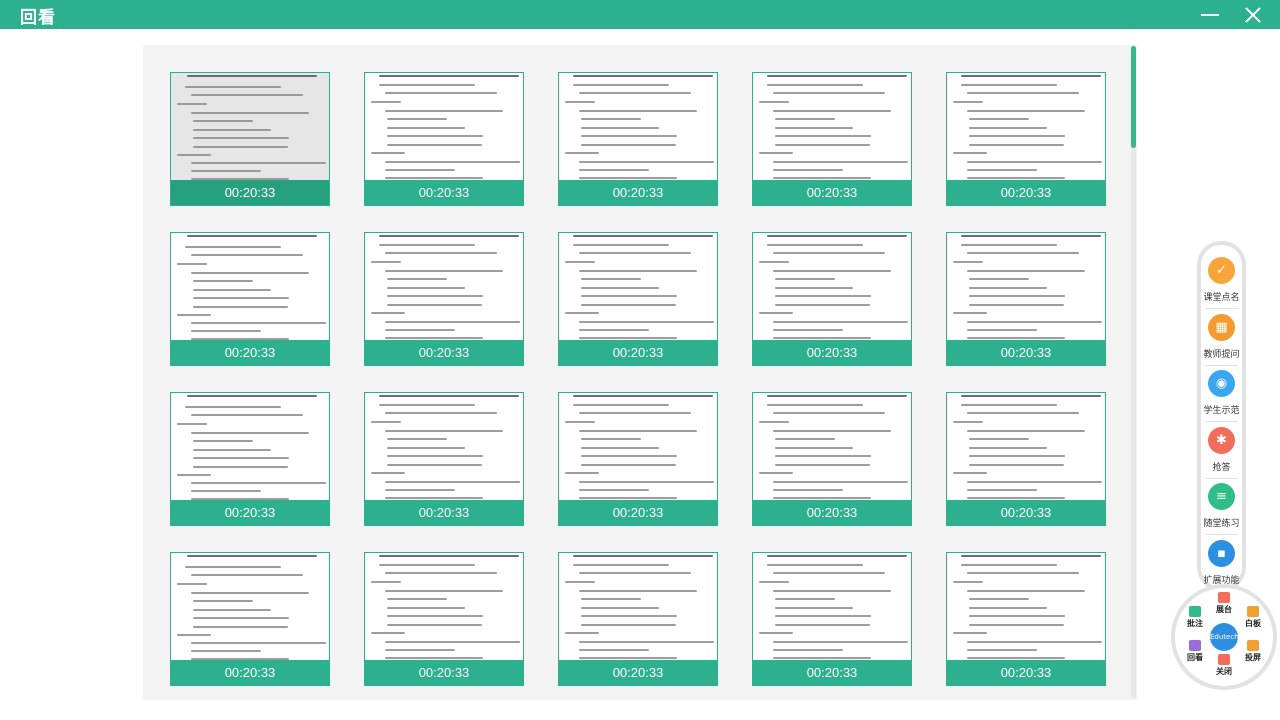 Image resolution: width=1280 pixels, height=720 pixels. I want to click on scrollbar-thumb, so click(1133, 97).